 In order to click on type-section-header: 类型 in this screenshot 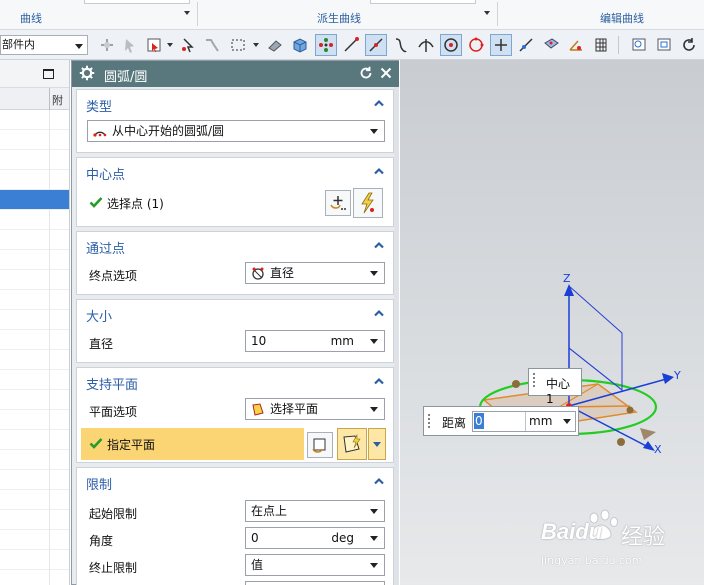, I will do `click(235, 103)`.